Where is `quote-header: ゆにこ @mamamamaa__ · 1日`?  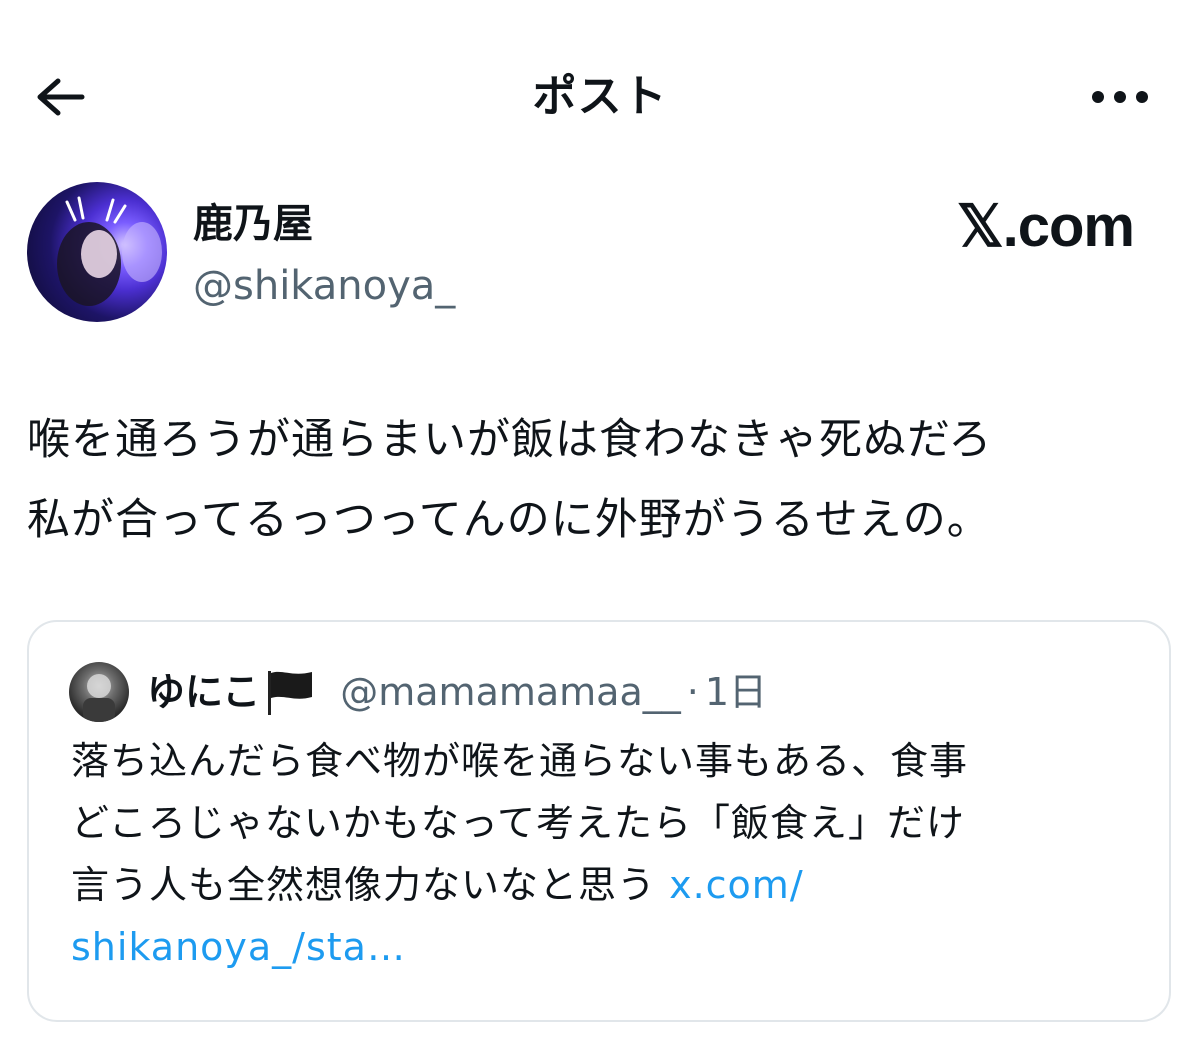
quote-header: ゆにこ @mamamamaa__ · 1日 is located at coordinates (457, 692).